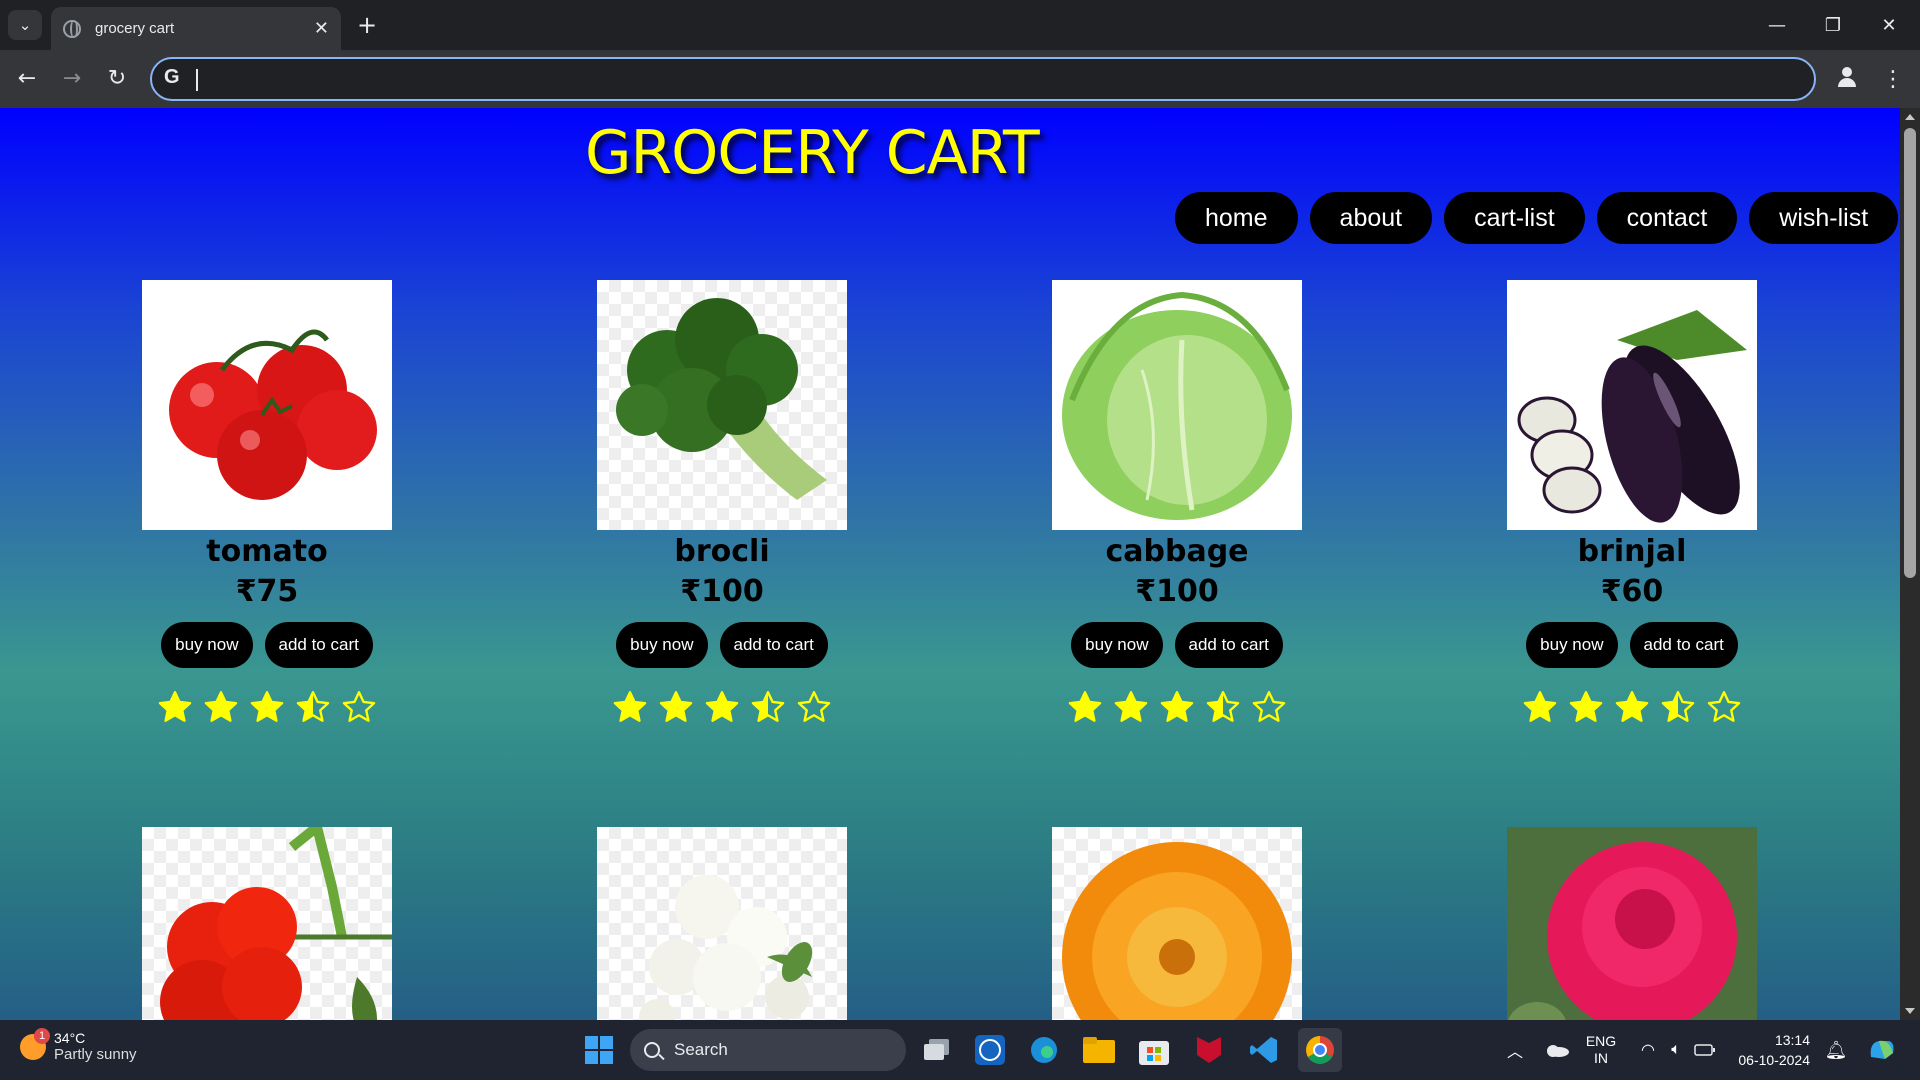 Image resolution: width=1920 pixels, height=1080 pixels. Describe the element at coordinates (1667, 218) in the screenshot. I see `nav-contact: contact` at that location.